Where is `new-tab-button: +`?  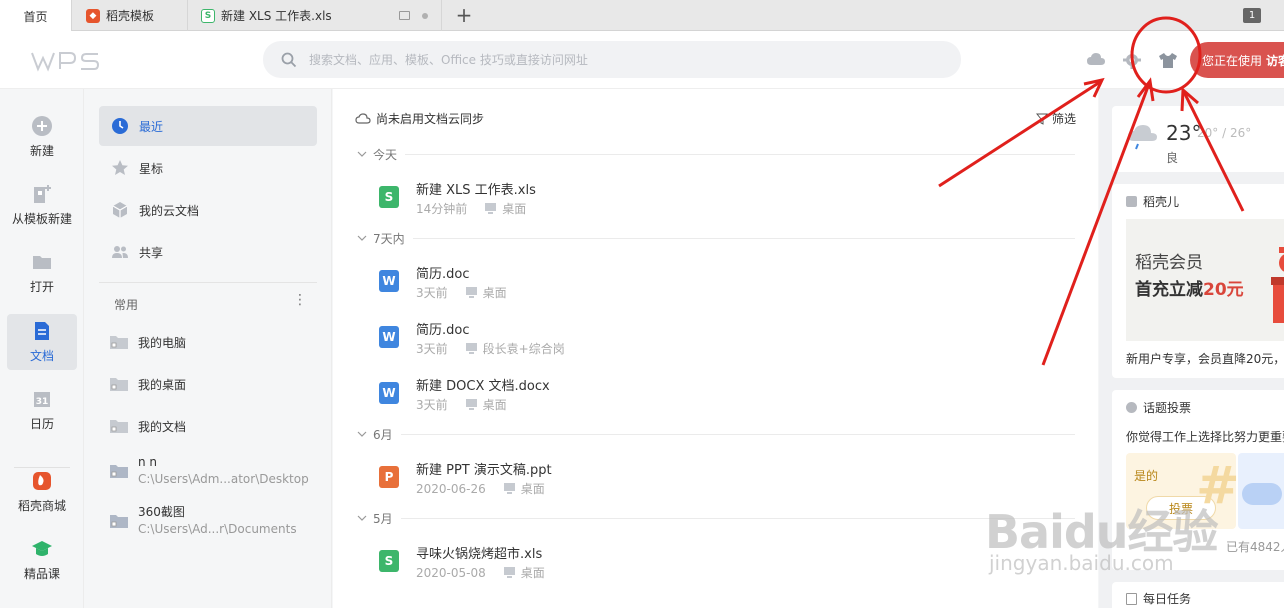 new-tab-button: + is located at coordinates (464, 15).